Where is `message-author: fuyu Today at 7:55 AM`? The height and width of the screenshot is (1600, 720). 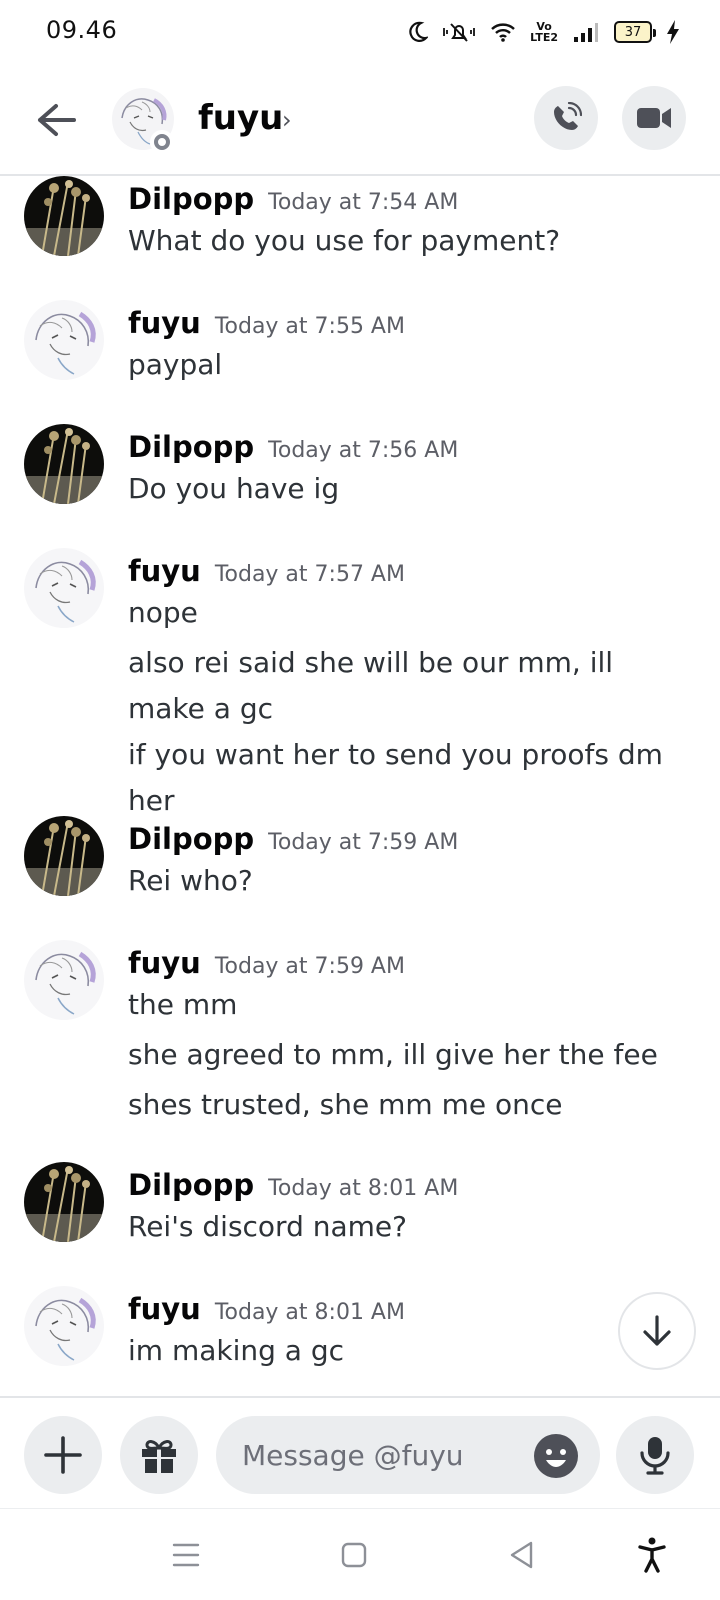
message-author: fuyu Today at 7:55 AM is located at coordinates (266, 323).